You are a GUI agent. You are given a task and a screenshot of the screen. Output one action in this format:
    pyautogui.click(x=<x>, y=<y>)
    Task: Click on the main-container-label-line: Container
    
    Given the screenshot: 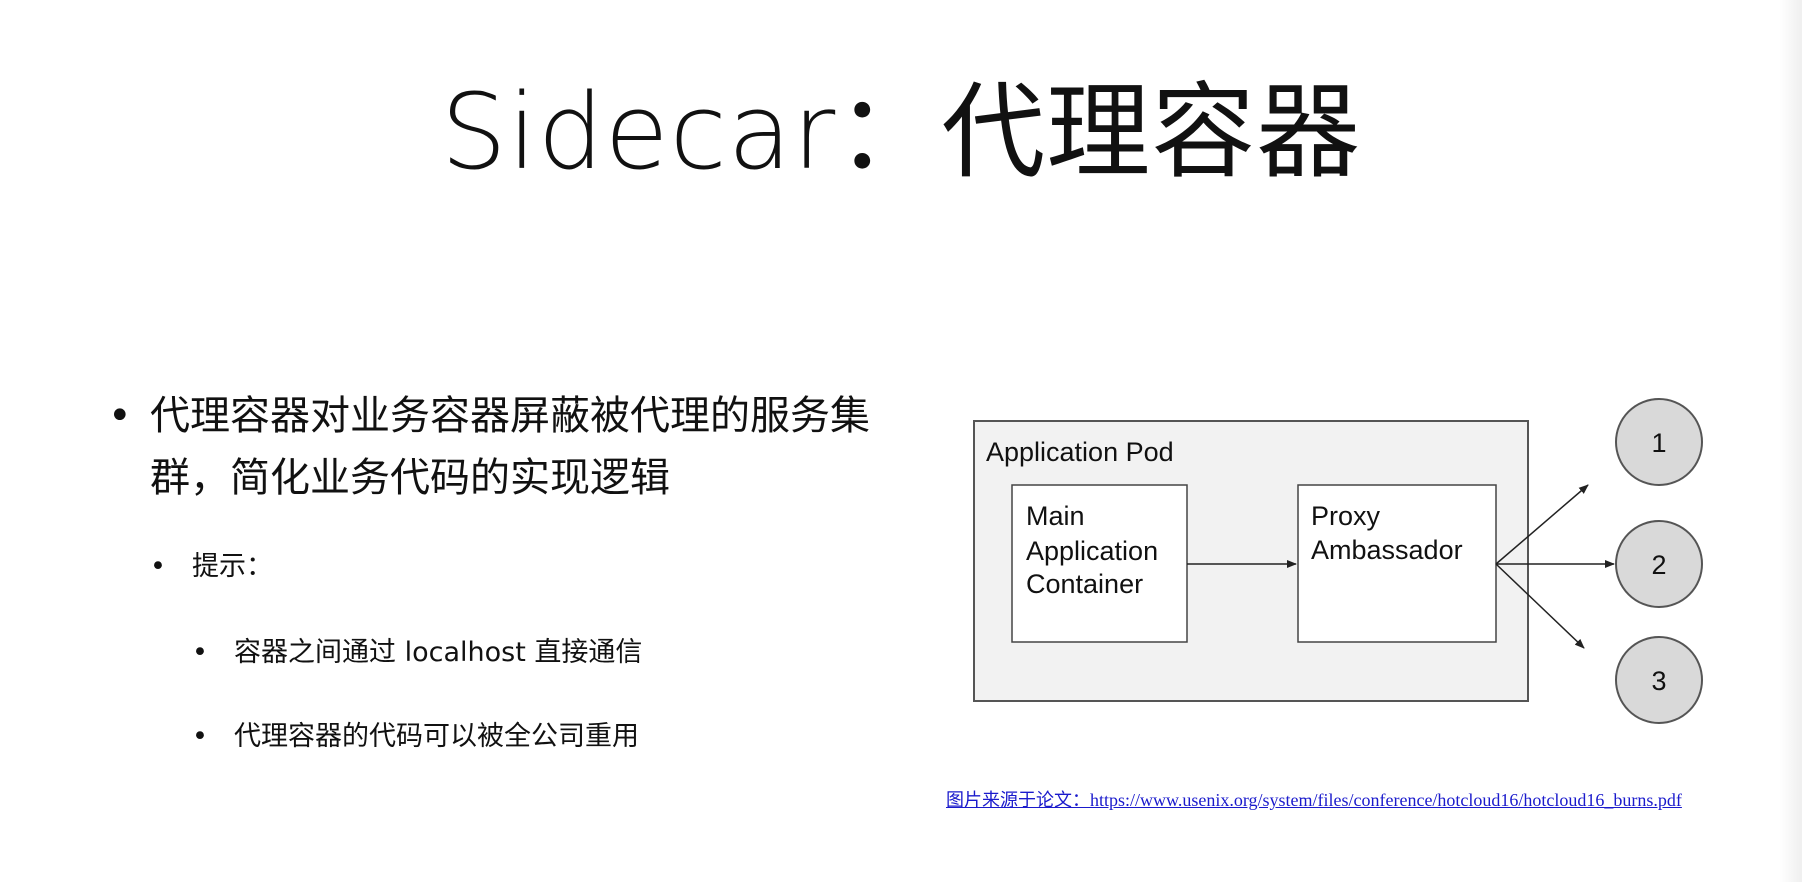 What is the action you would take?
    pyautogui.click(x=1084, y=584)
    